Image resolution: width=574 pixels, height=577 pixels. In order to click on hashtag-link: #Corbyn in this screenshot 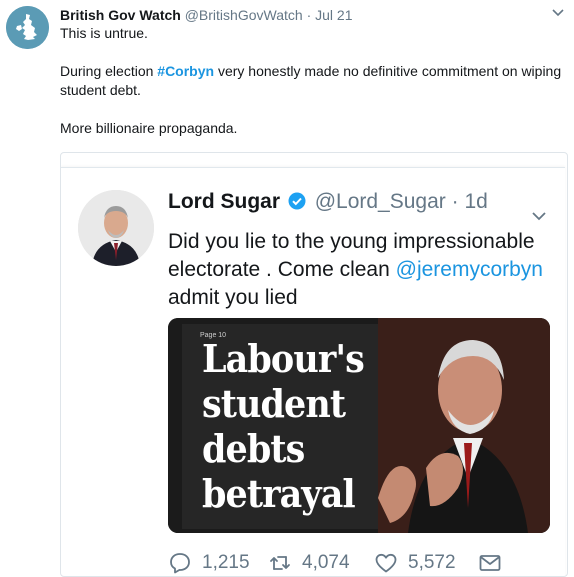, I will do `click(185, 71)`.